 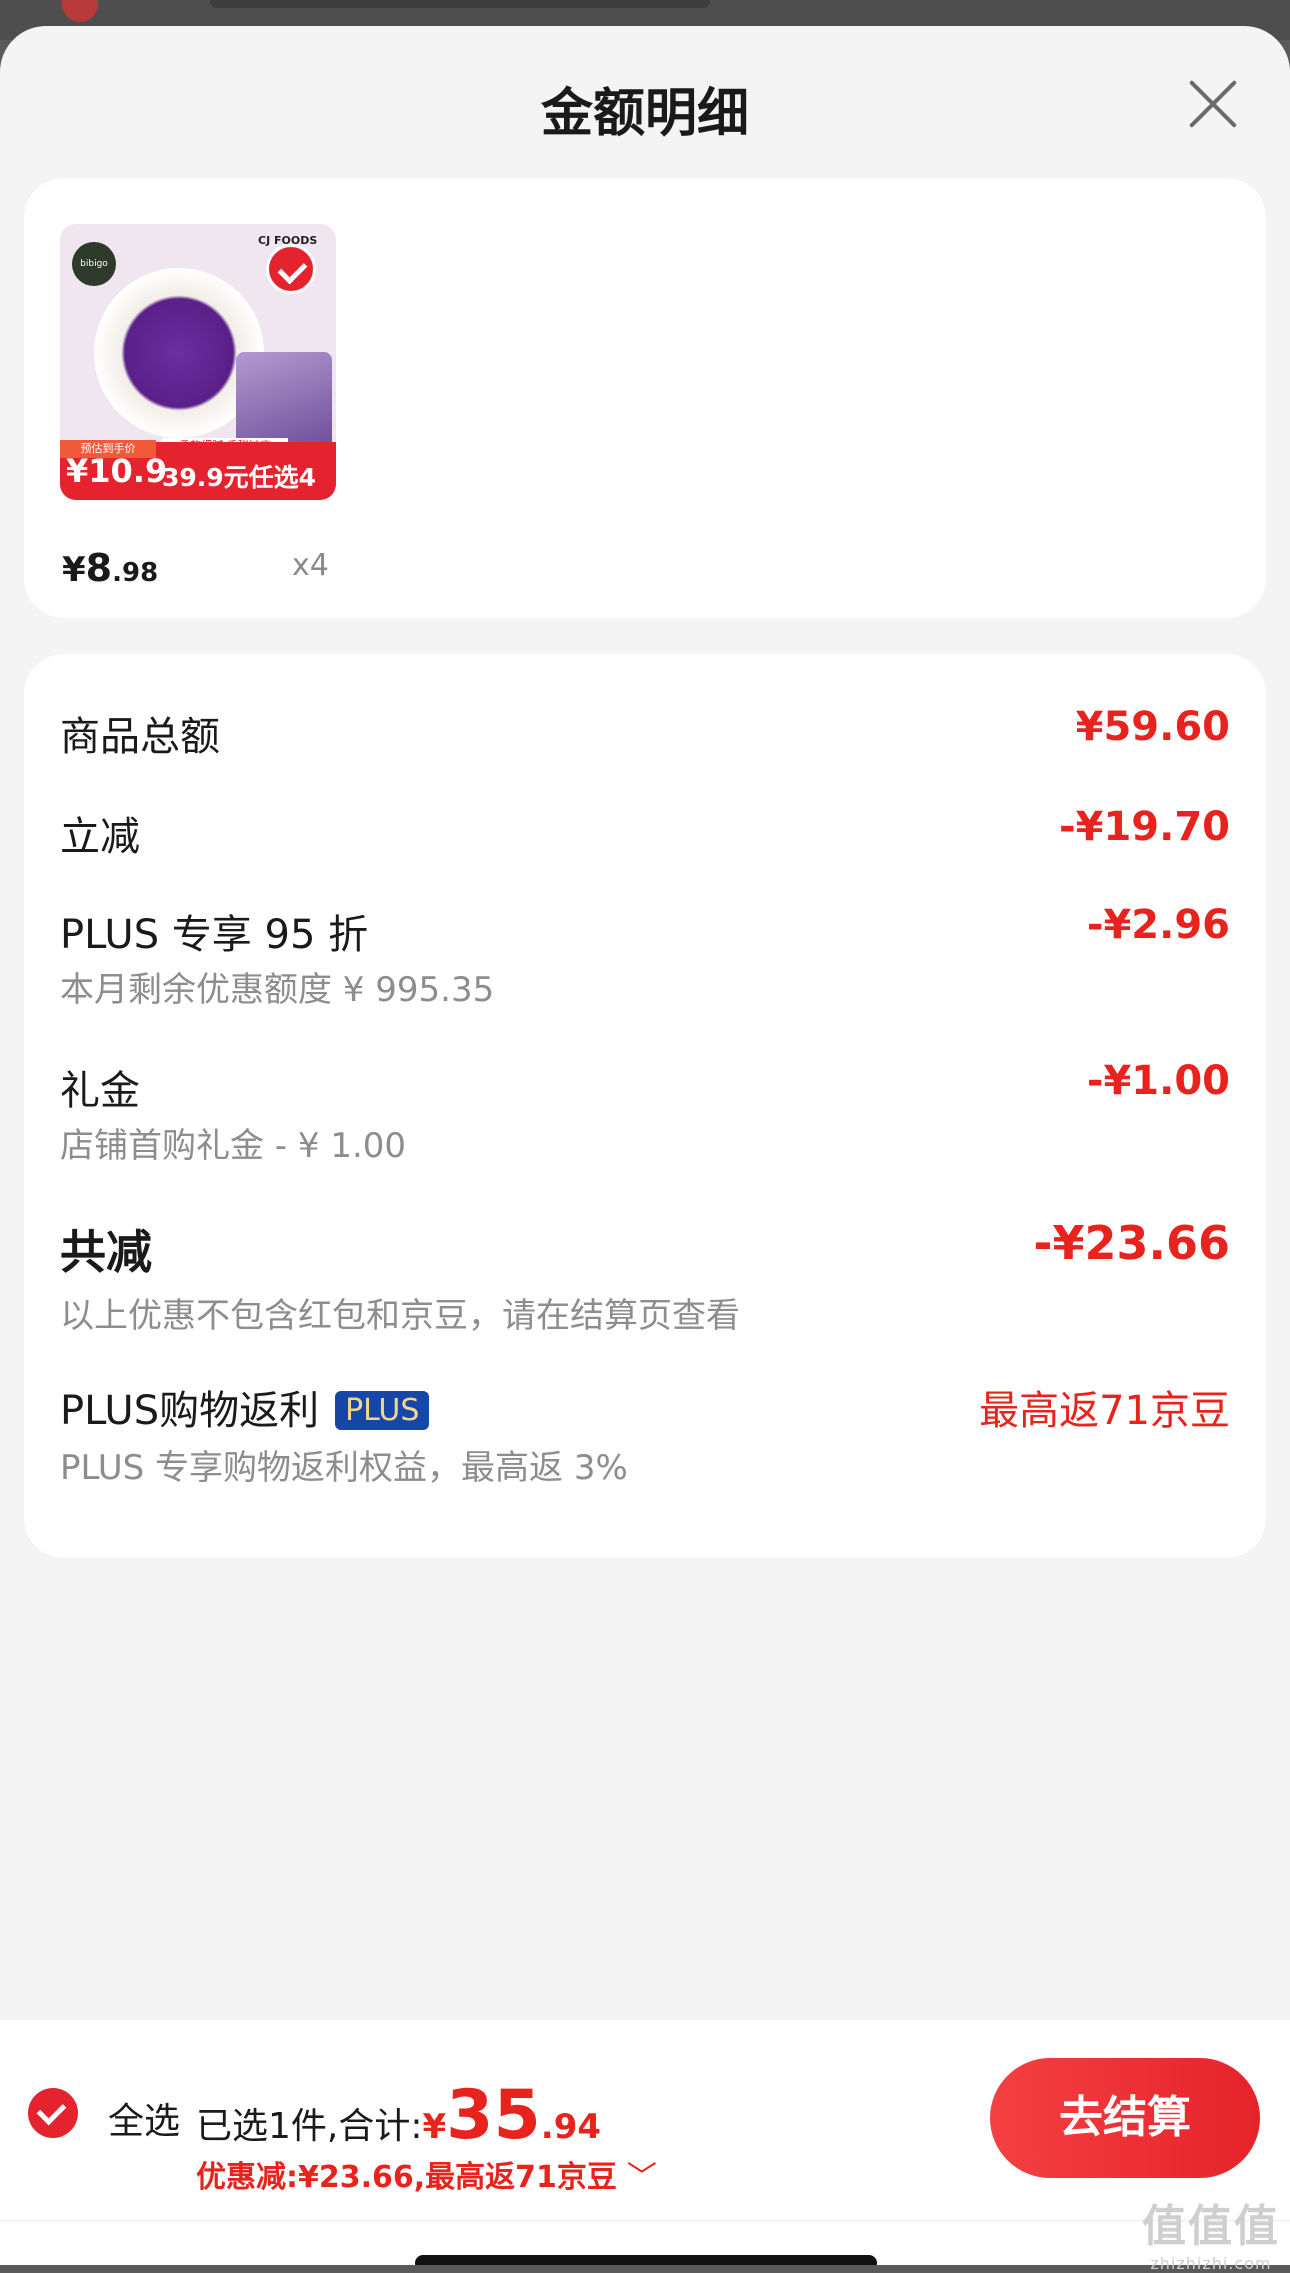 What do you see at coordinates (291, 269) in the screenshot?
I see `selected-check-icon` at bounding box center [291, 269].